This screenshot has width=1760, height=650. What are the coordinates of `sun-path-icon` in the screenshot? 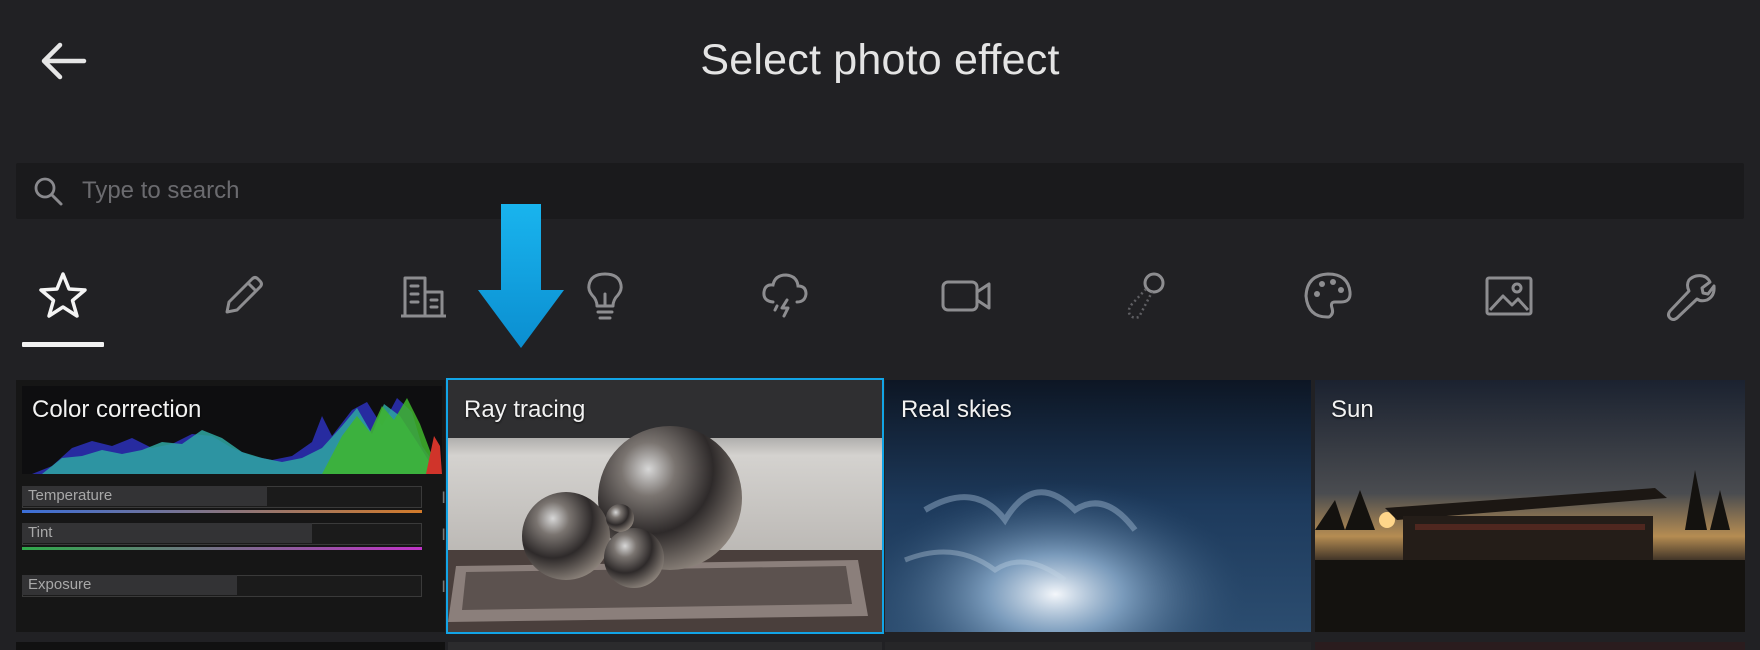 It's located at (1146, 295).